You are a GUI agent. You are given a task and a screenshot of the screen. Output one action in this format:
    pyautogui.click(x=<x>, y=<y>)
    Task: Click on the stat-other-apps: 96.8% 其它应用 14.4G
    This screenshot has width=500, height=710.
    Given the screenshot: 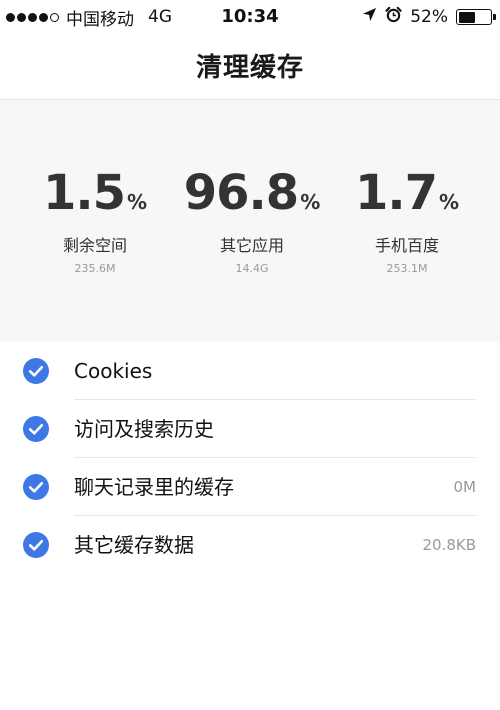 What is the action you would take?
    pyautogui.click(x=252, y=219)
    